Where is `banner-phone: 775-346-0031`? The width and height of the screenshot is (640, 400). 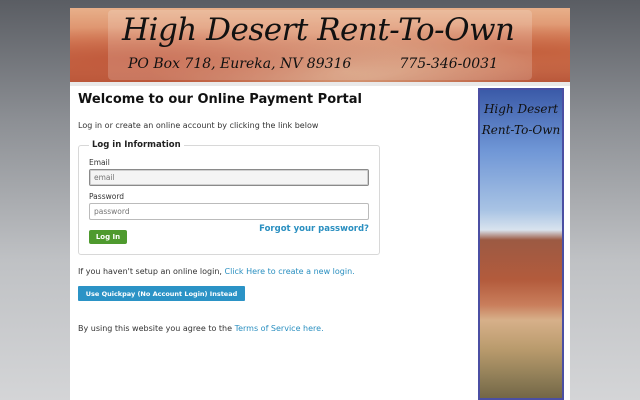
banner-phone: 775-346-0031 is located at coordinates (448, 64).